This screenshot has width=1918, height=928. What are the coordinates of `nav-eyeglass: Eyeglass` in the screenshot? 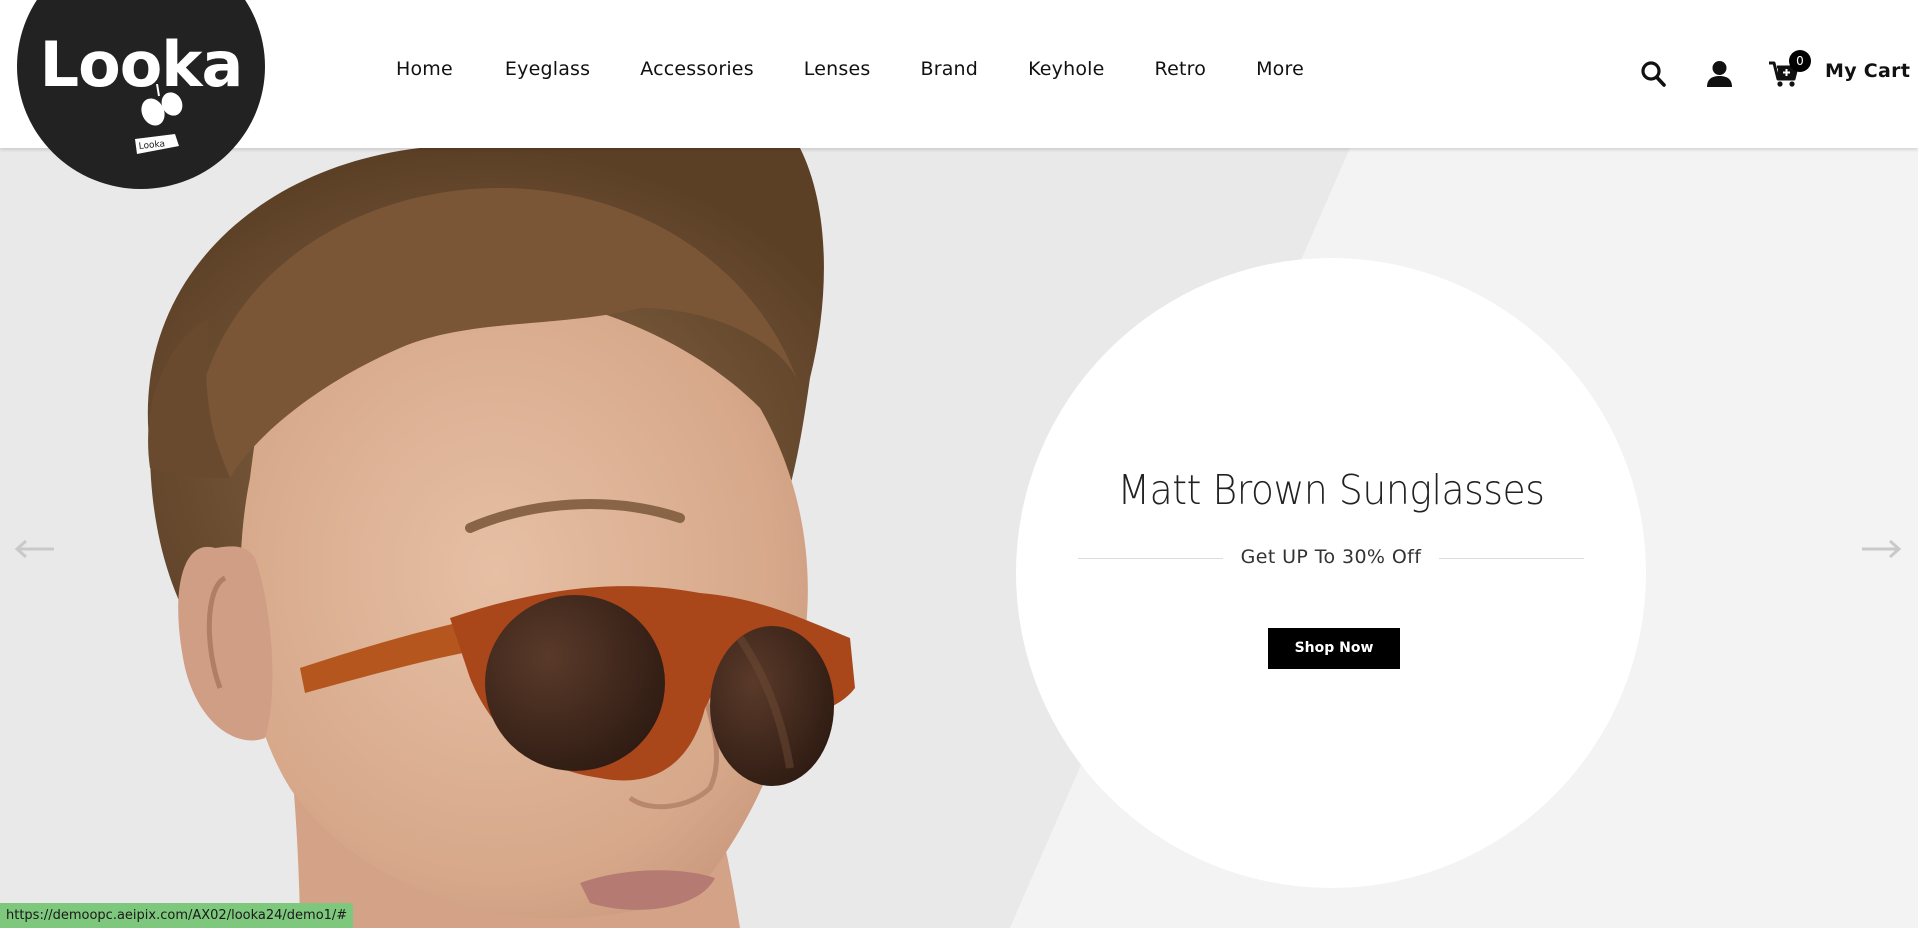 It's located at (547, 69).